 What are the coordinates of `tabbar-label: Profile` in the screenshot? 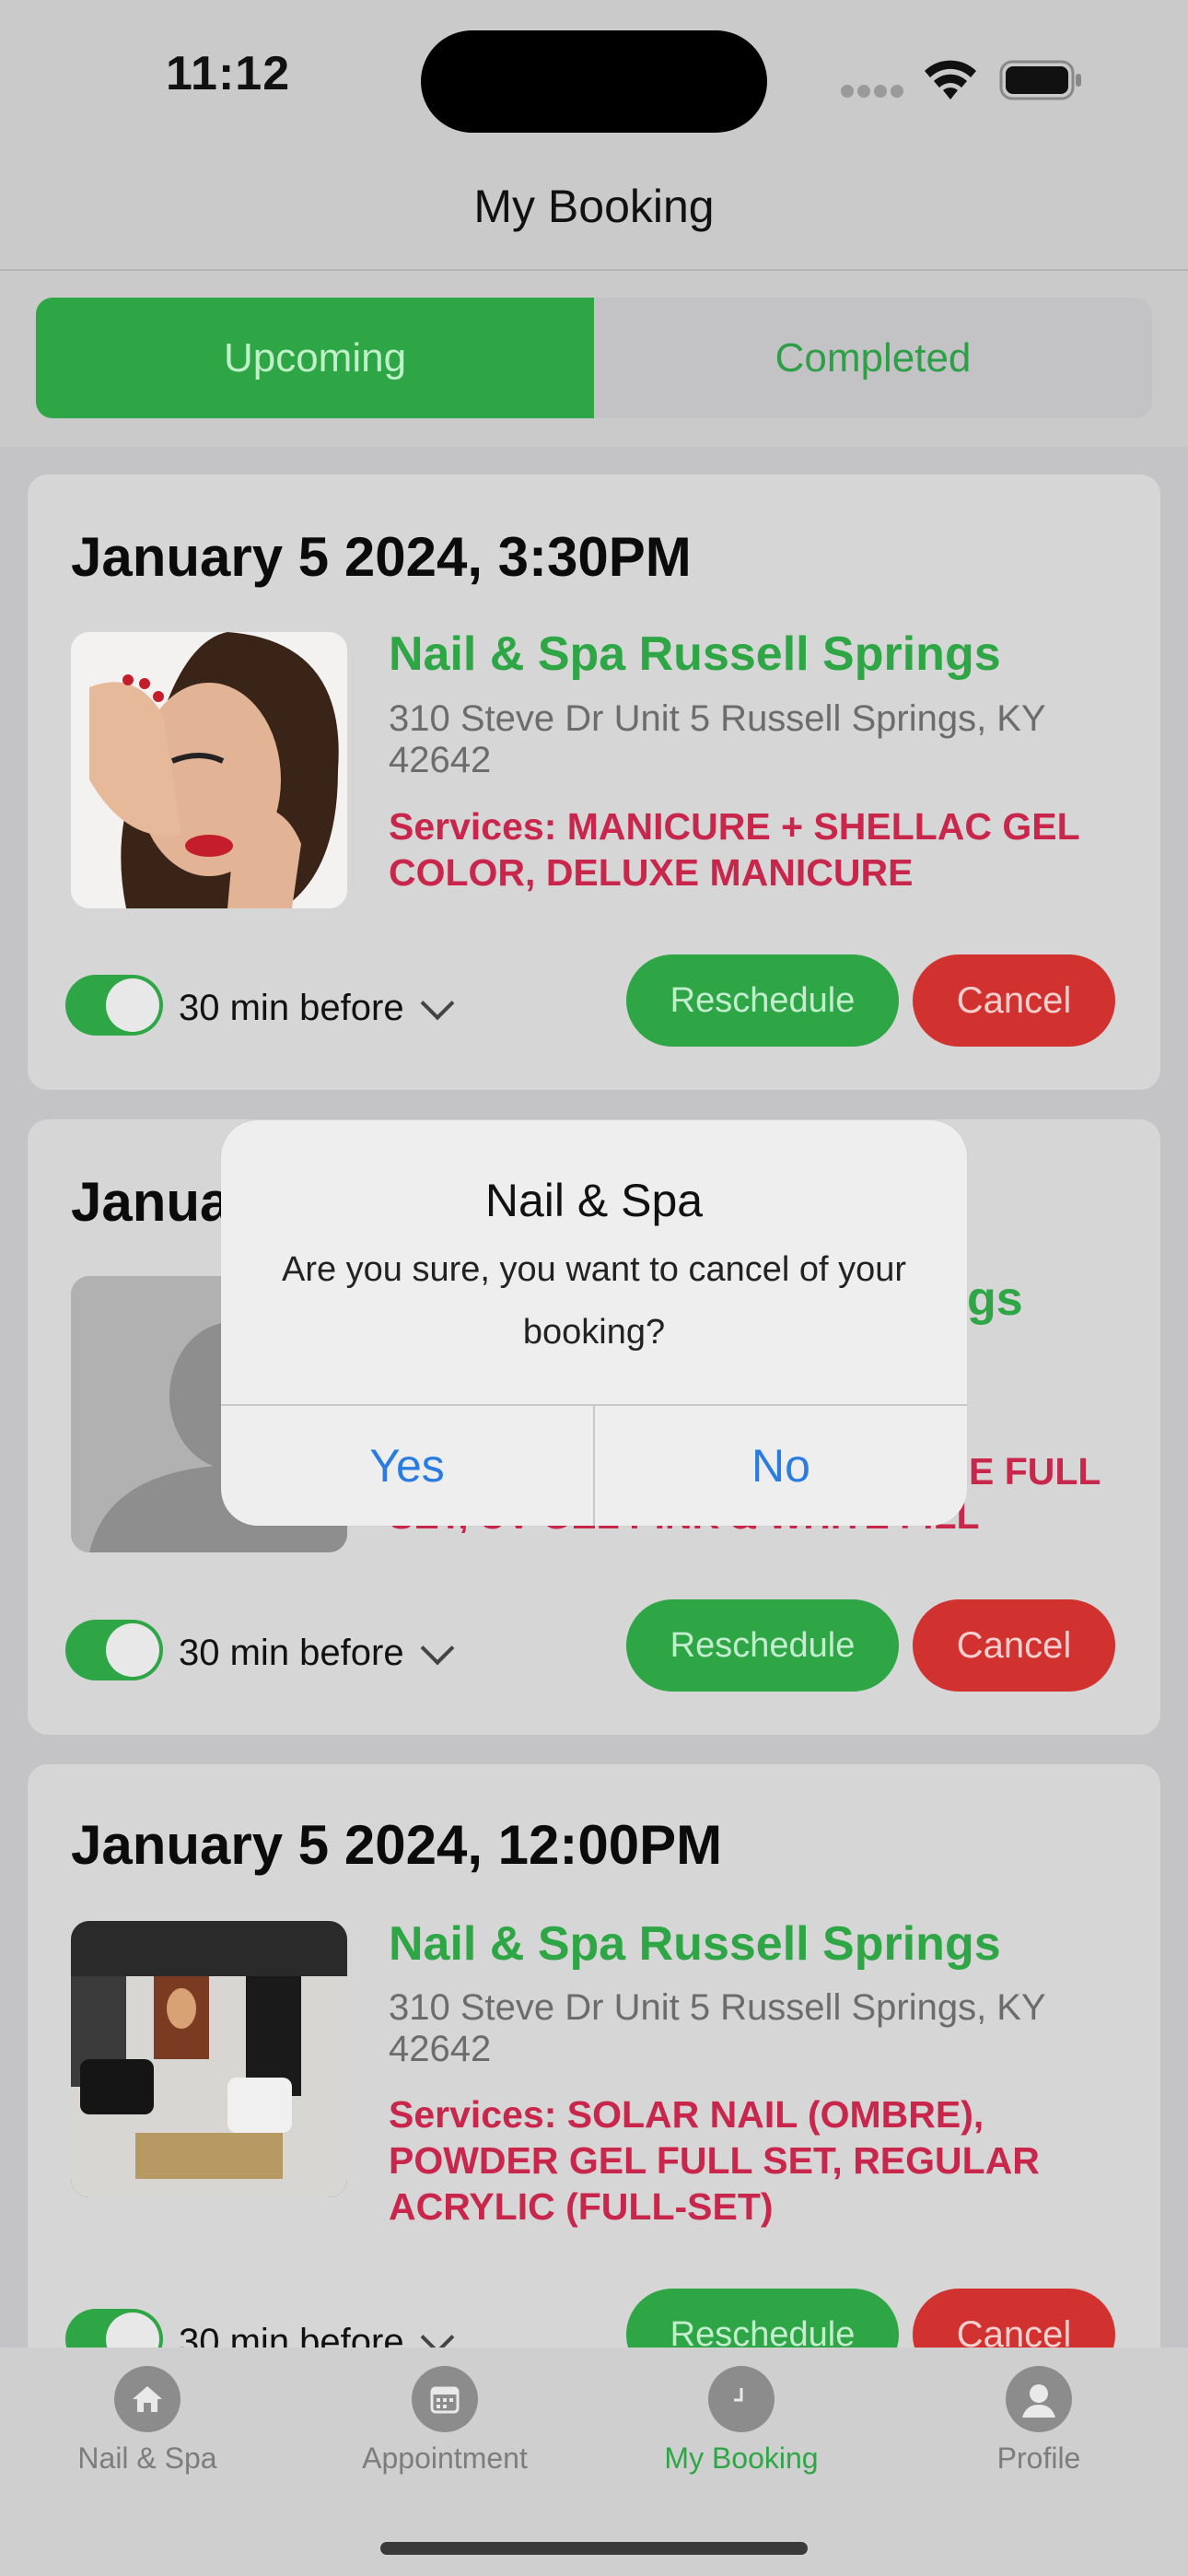 It's located at (1038, 2458).